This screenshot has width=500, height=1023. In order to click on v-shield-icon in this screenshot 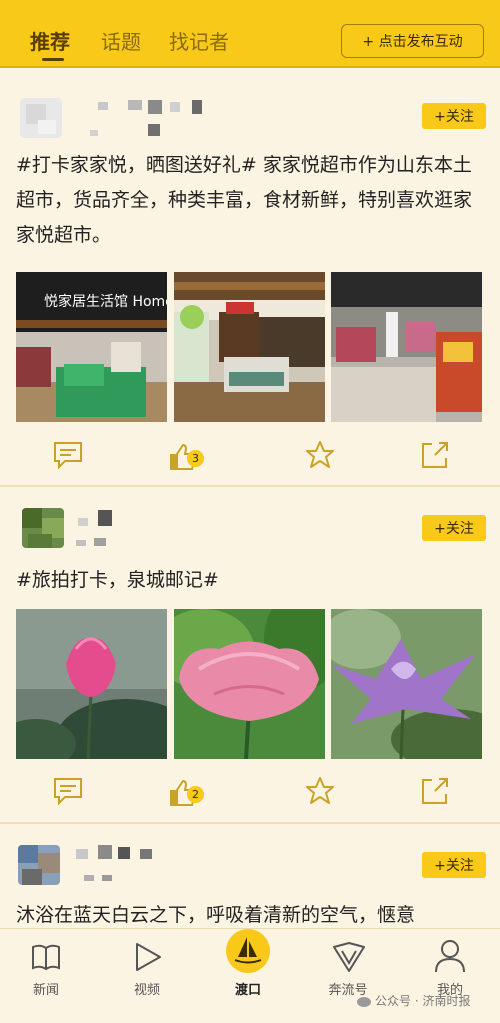, I will do `click(349, 957)`.